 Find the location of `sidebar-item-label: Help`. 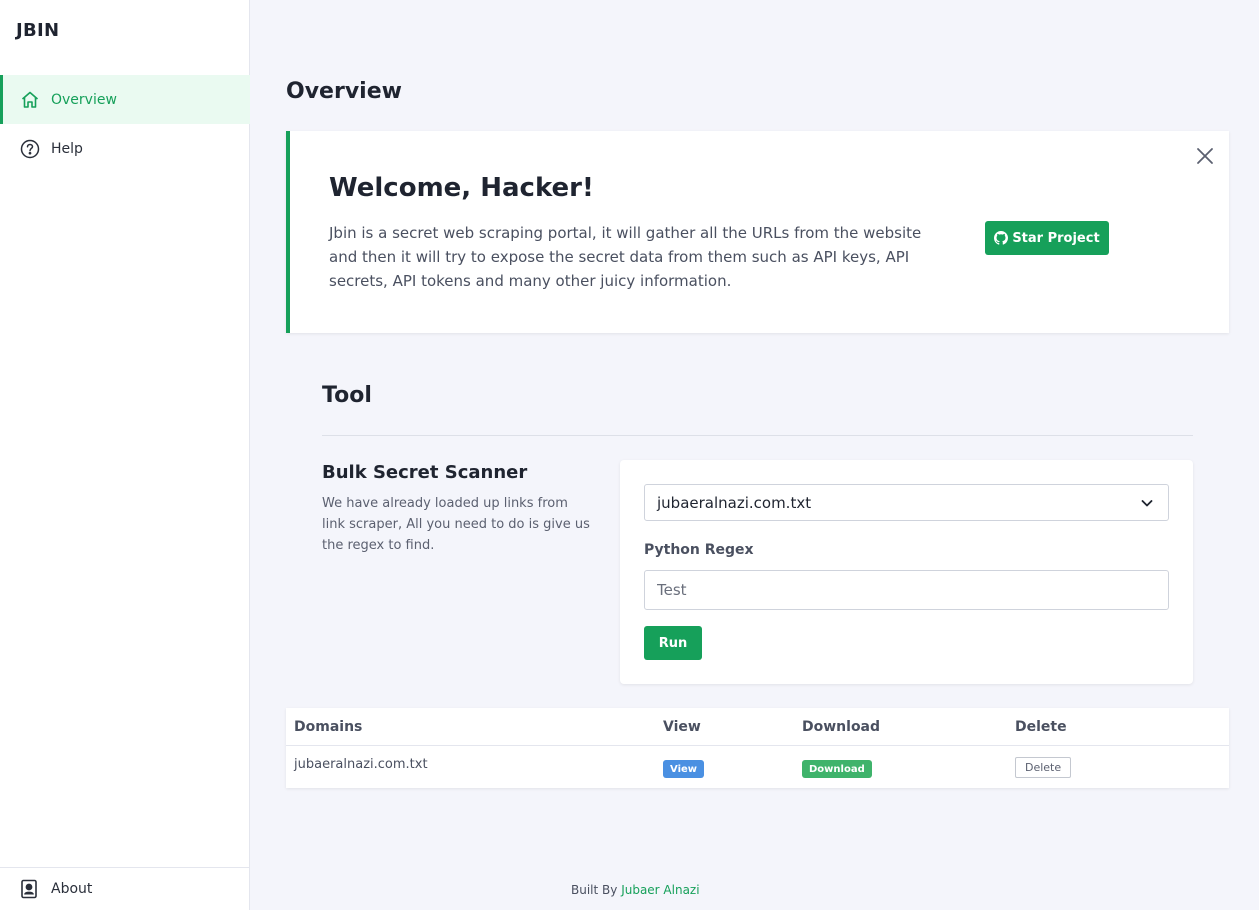

sidebar-item-label: Help is located at coordinates (67, 148).